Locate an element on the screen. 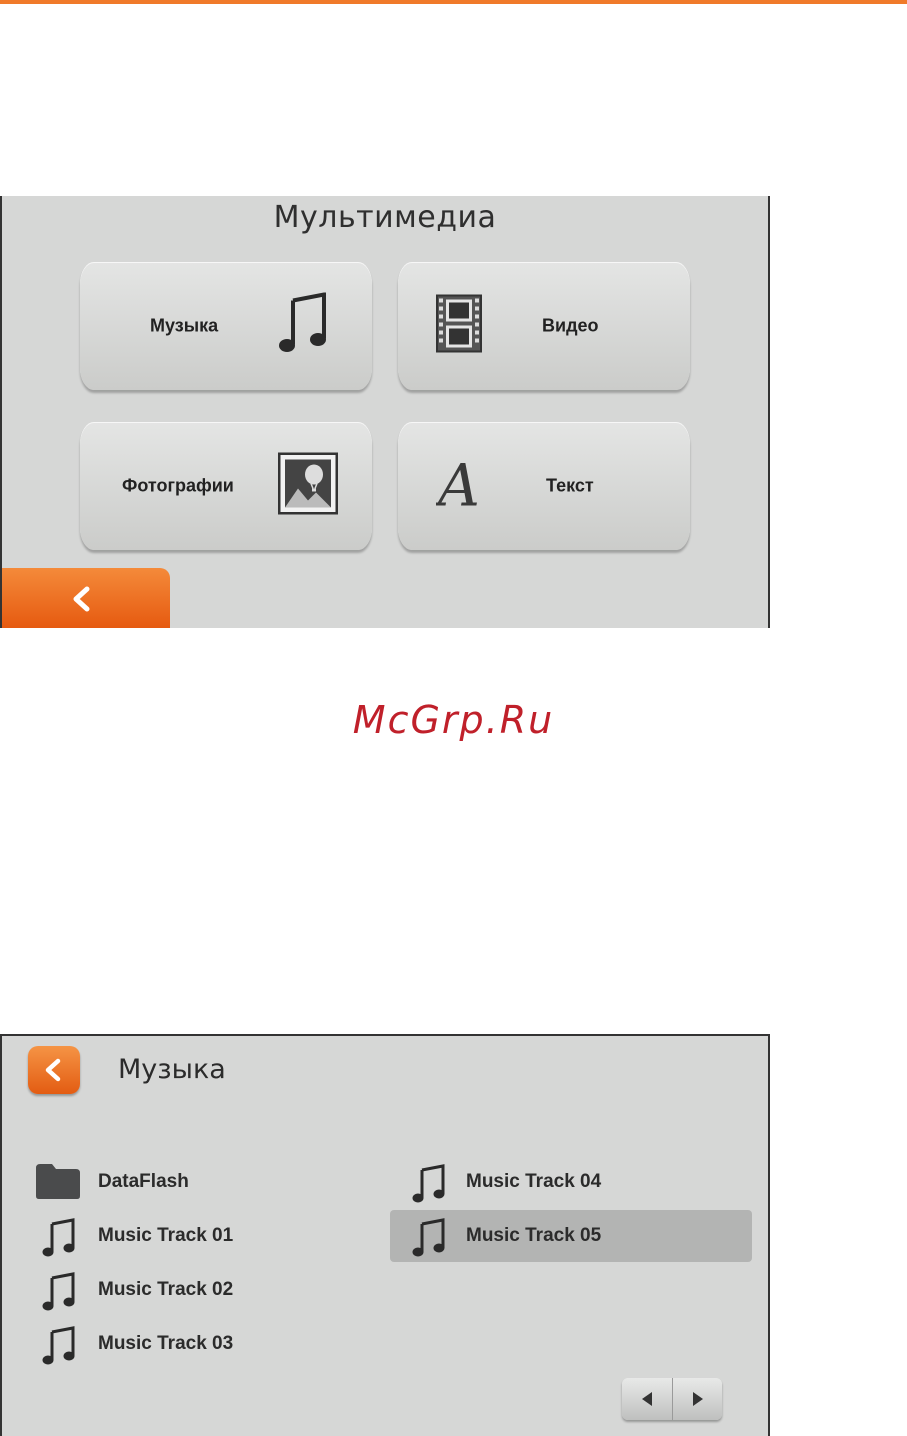 The height and width of the screenshot is (1436, 907). list-item-selected: Music Track 05 is located at coordinates (571, 1236).